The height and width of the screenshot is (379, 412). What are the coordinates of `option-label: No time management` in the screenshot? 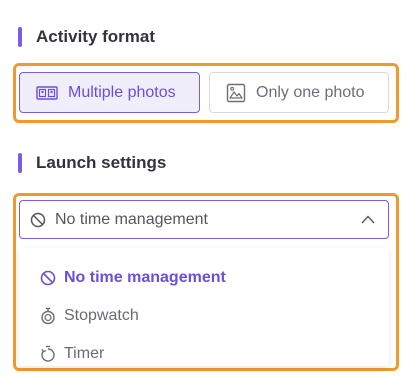 It's located at (145, 277).